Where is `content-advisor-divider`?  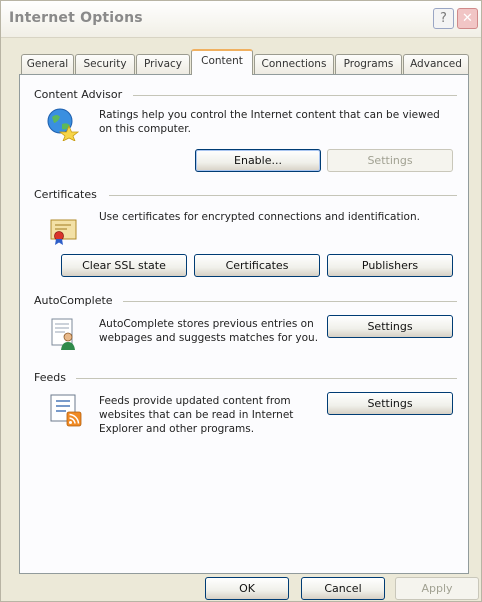 content-advisor-divider is located at coordinates (295, 95).